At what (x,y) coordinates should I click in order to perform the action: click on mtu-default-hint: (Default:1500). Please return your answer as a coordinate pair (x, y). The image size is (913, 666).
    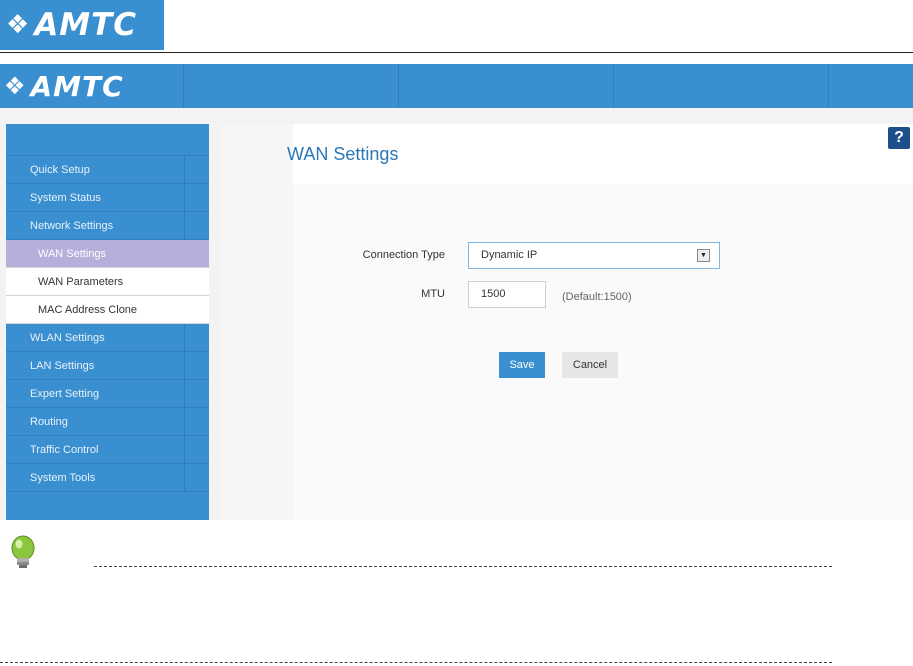
    Looking at the image, I should click on (597, 297).